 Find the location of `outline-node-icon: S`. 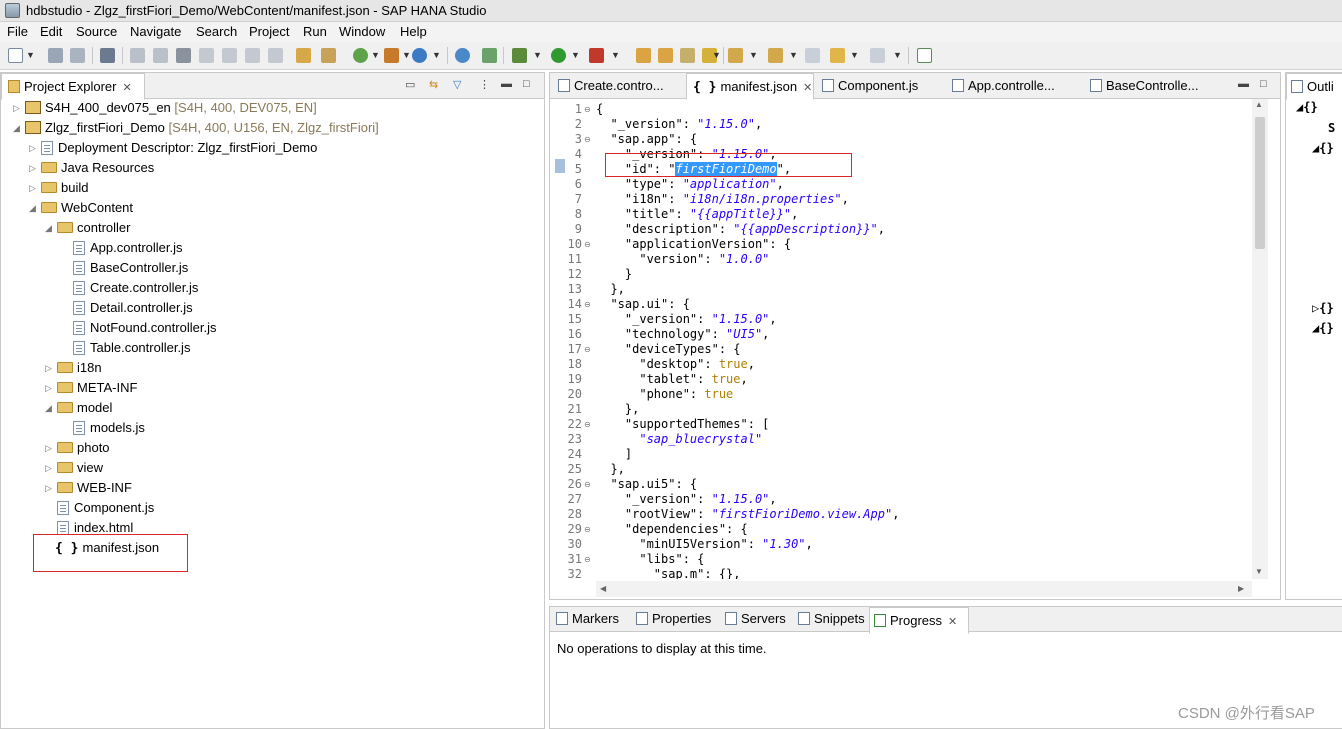

outline-node-icon: S is located at coordinates (1331, 128).